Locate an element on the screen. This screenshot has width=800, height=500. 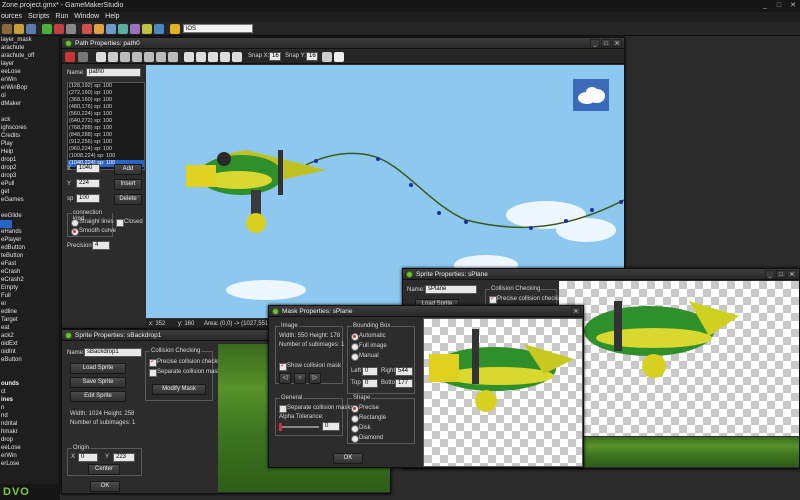
grid-toggle-icon is located at coordinates (327, 57).